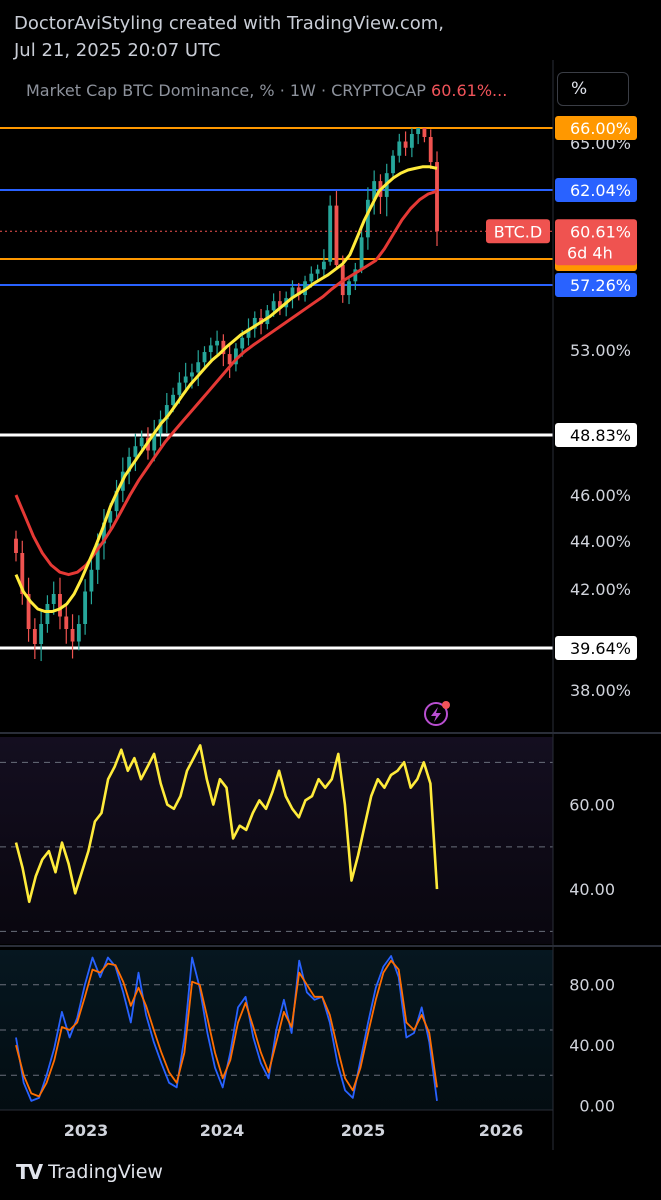 The width and height of the screenshot is (661, 1200). I want to click on price-tick-label: 42.00%, so click(600, 589).